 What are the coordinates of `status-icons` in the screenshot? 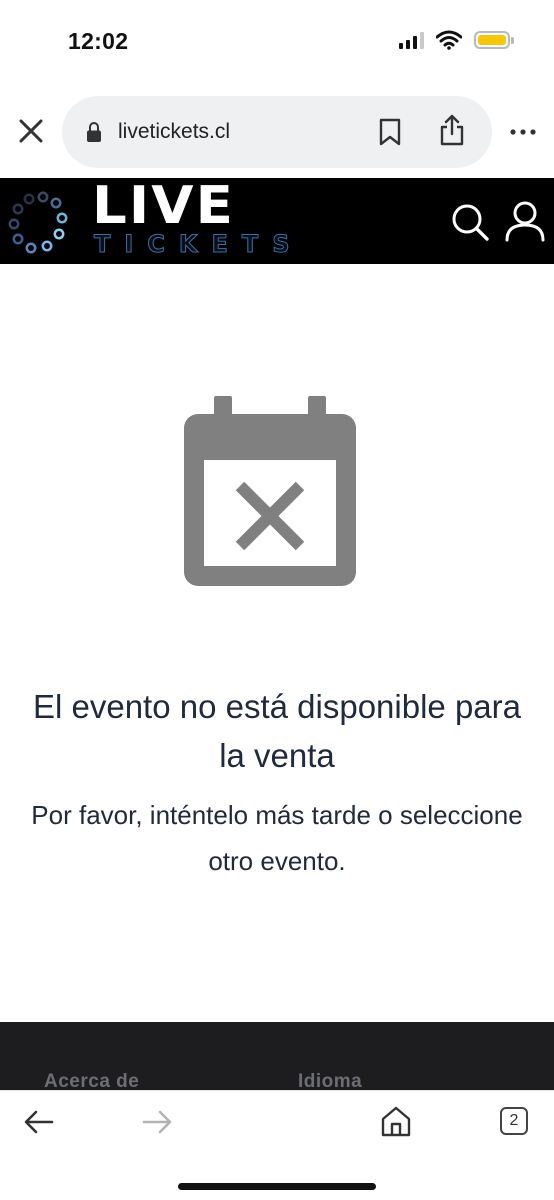 It's located at (456, 40).